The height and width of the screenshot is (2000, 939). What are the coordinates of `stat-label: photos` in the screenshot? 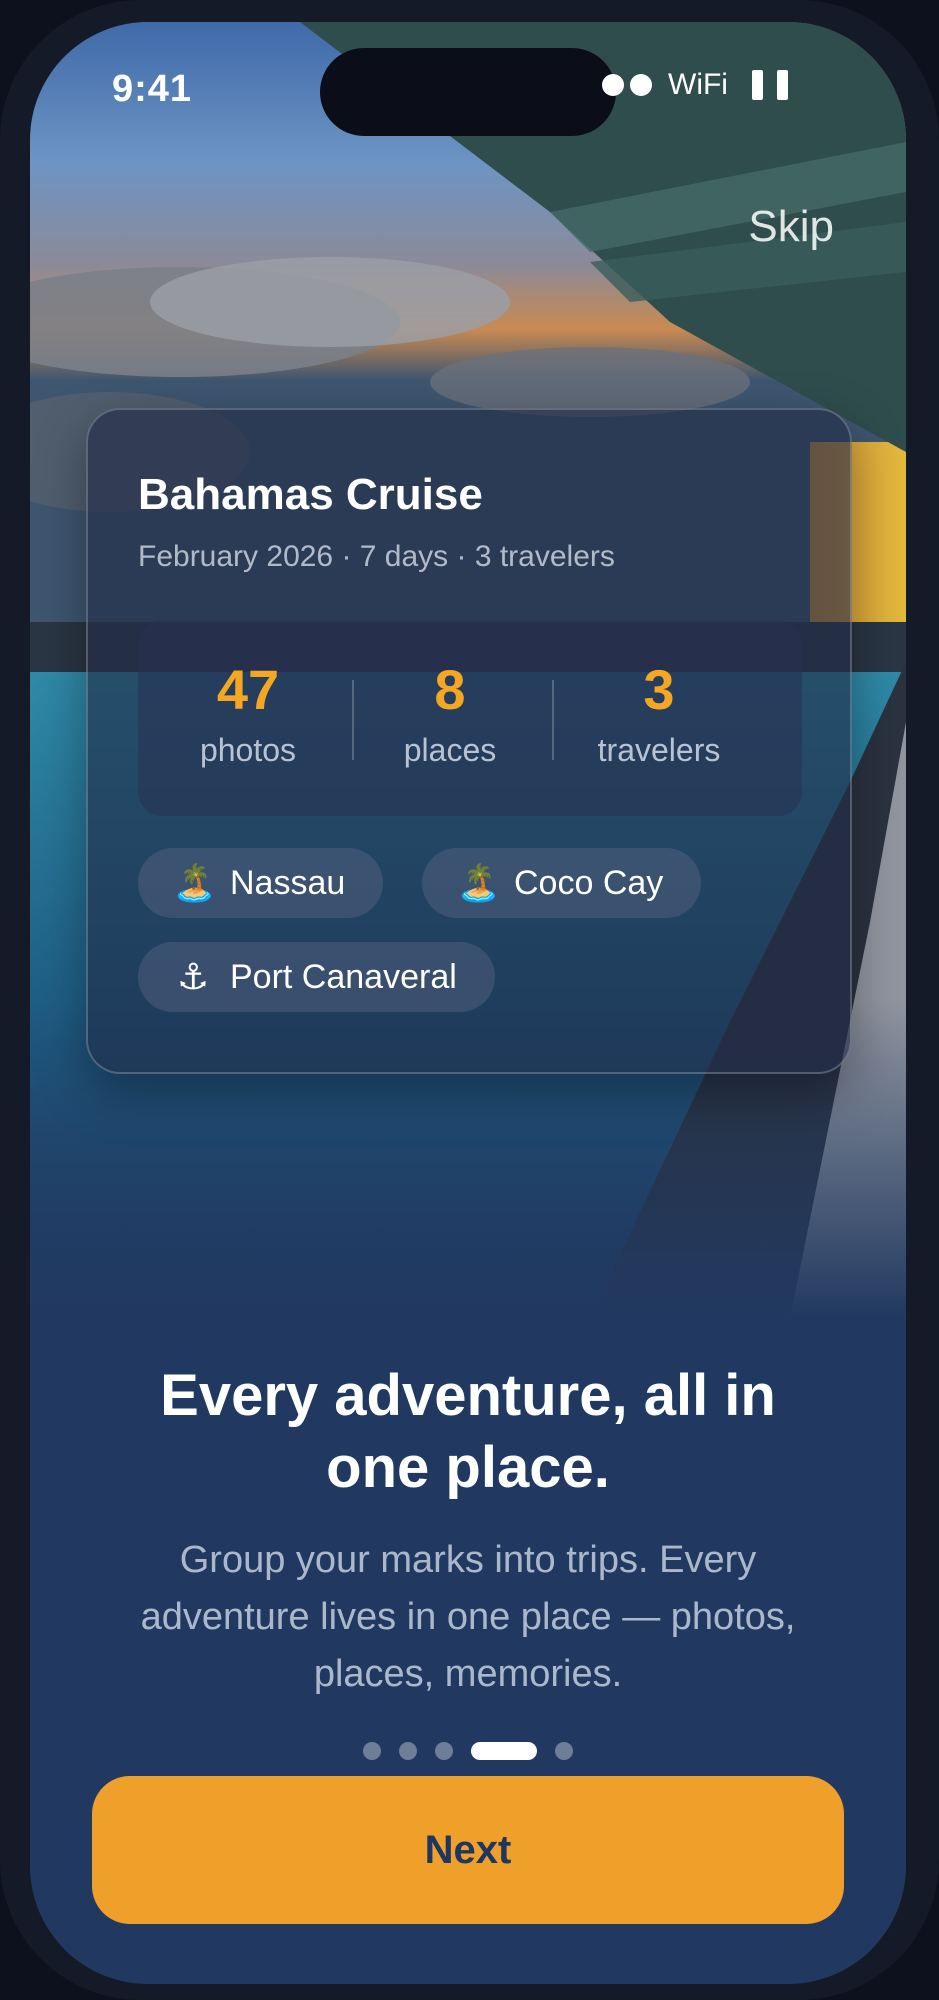 It's located at (248, 750).